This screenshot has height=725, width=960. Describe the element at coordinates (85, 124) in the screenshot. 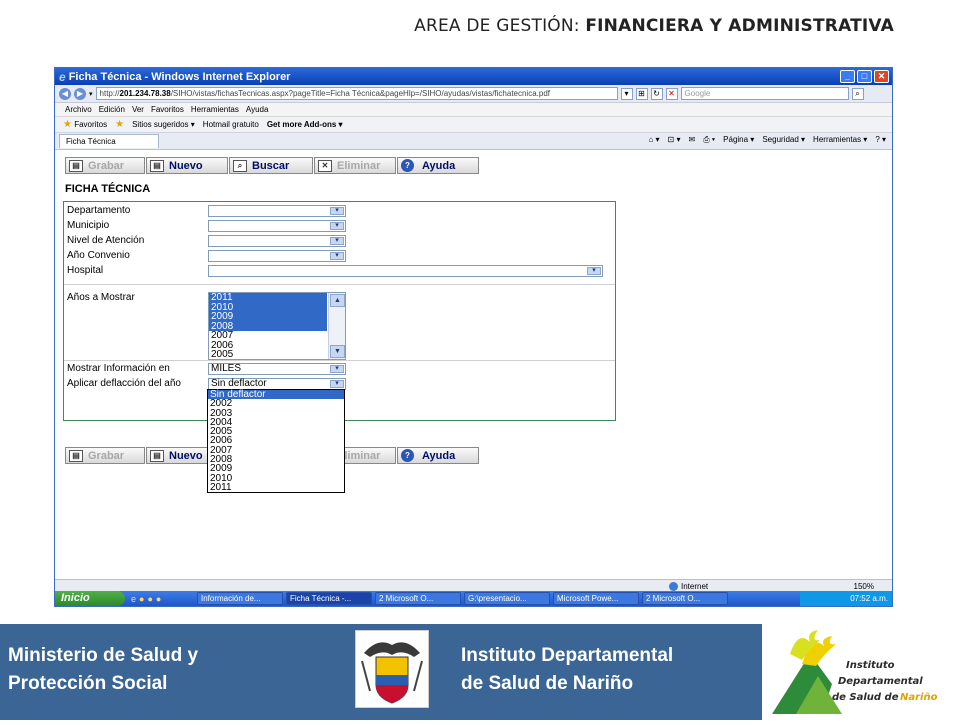

I see `favorites-button: ★ Favoritos` at that location.